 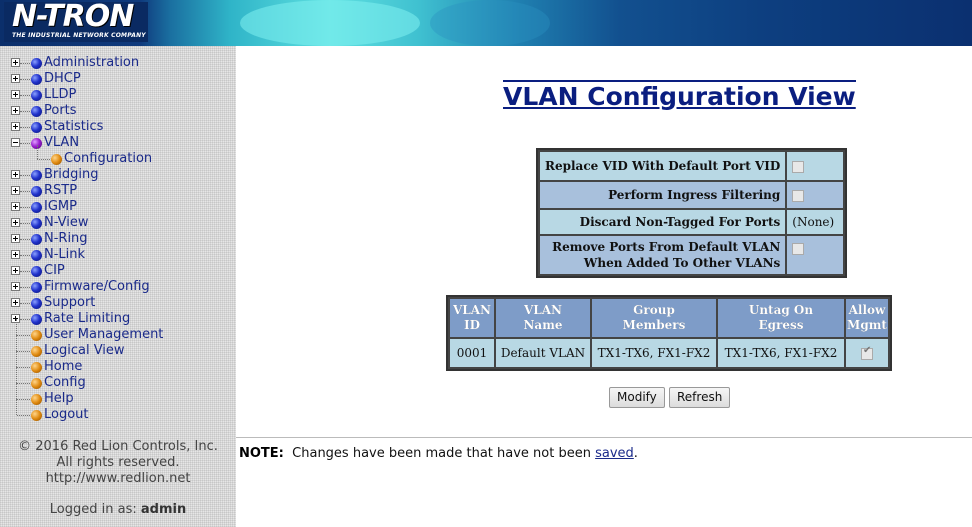 What do you see at coordinates (118, 303) in the screenshot?
I see `sidebar-item-support: Support` at bounding box center [118, 303].